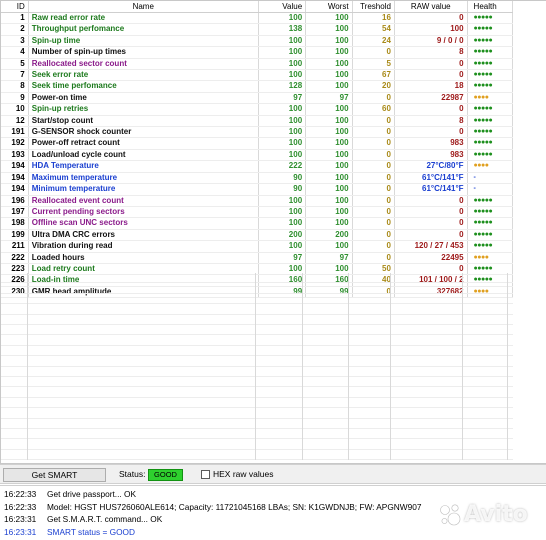  What do you see at coordinates (143, 212) in the screenshot?
I see `attribute-name: Current pending sectors` at bounding box center [143, 212].